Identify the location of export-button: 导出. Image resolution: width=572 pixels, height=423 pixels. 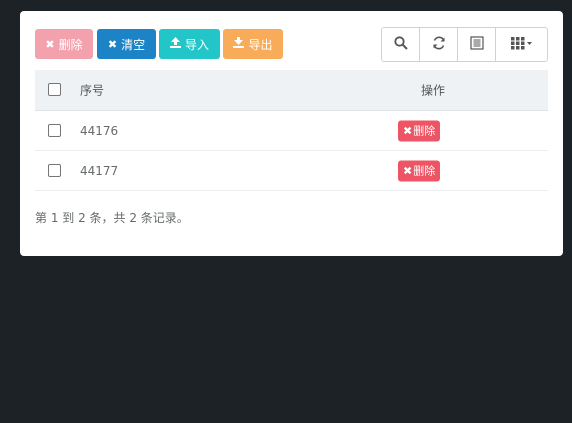
(253, 44).